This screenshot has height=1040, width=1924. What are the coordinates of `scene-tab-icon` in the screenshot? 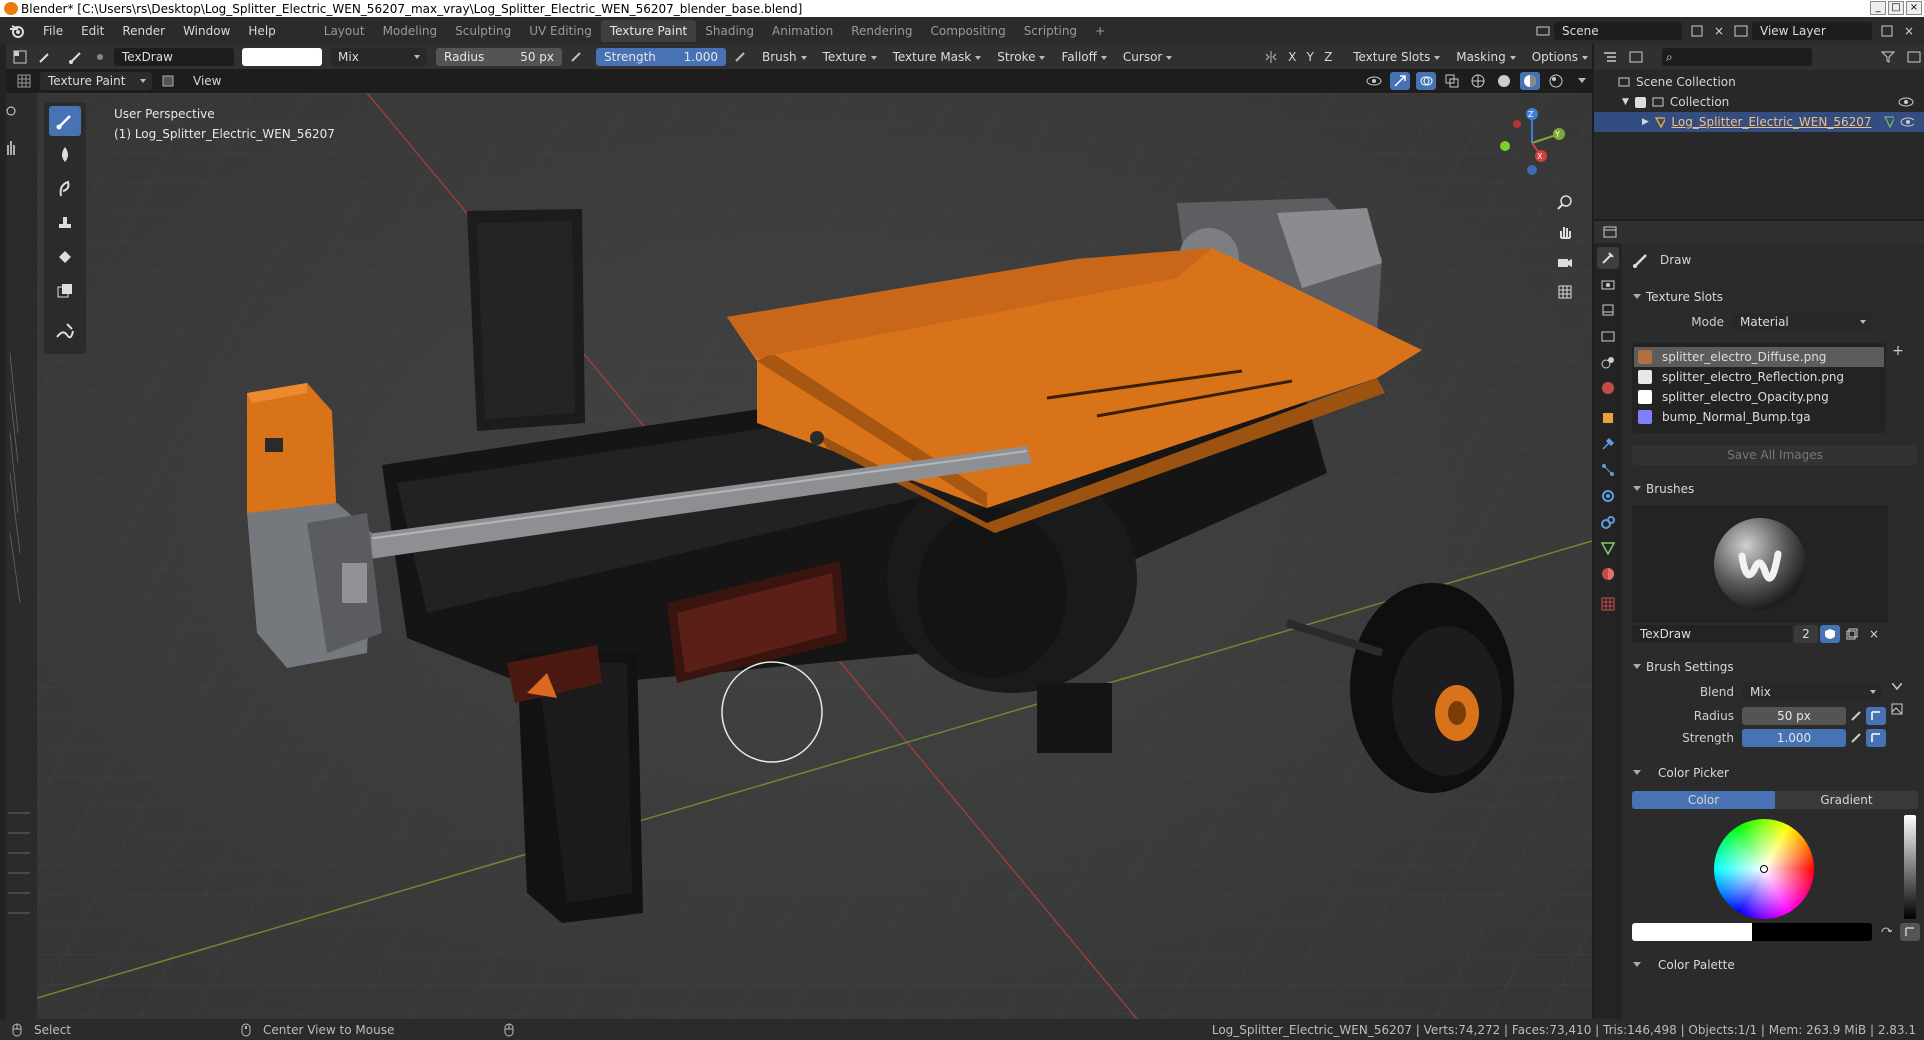 It's located at (1608, 362).